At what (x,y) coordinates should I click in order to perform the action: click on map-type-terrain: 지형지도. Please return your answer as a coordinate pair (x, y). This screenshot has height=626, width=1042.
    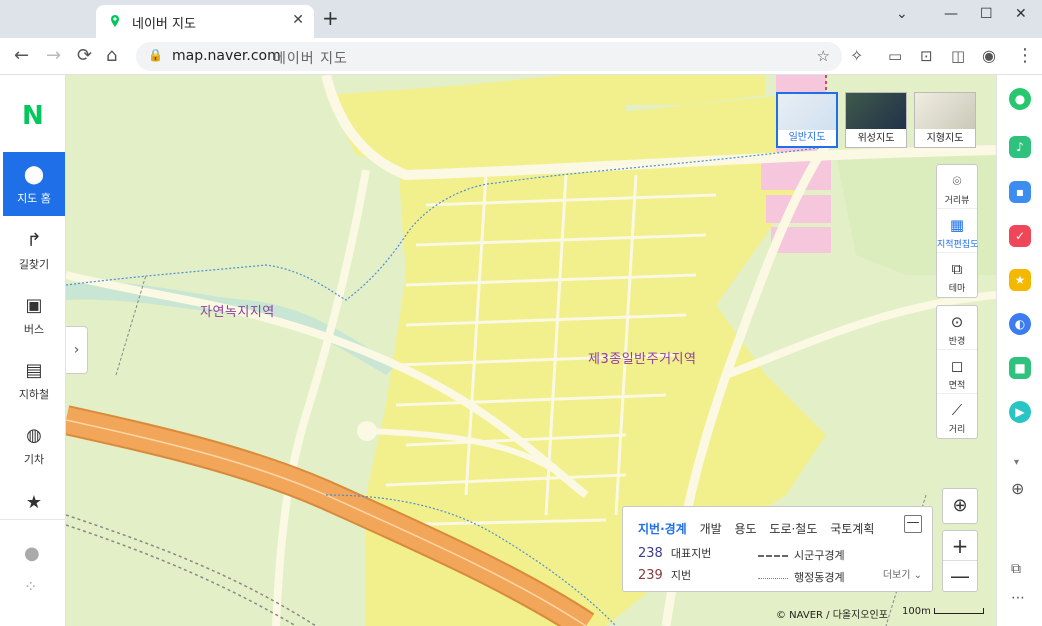
    Looking at the image, I should click on (945, 120).